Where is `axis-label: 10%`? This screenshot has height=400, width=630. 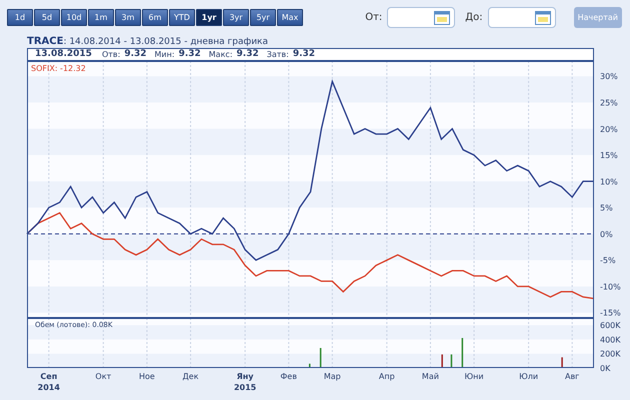 axis-label: 10% is located at coordinates (609, 181).